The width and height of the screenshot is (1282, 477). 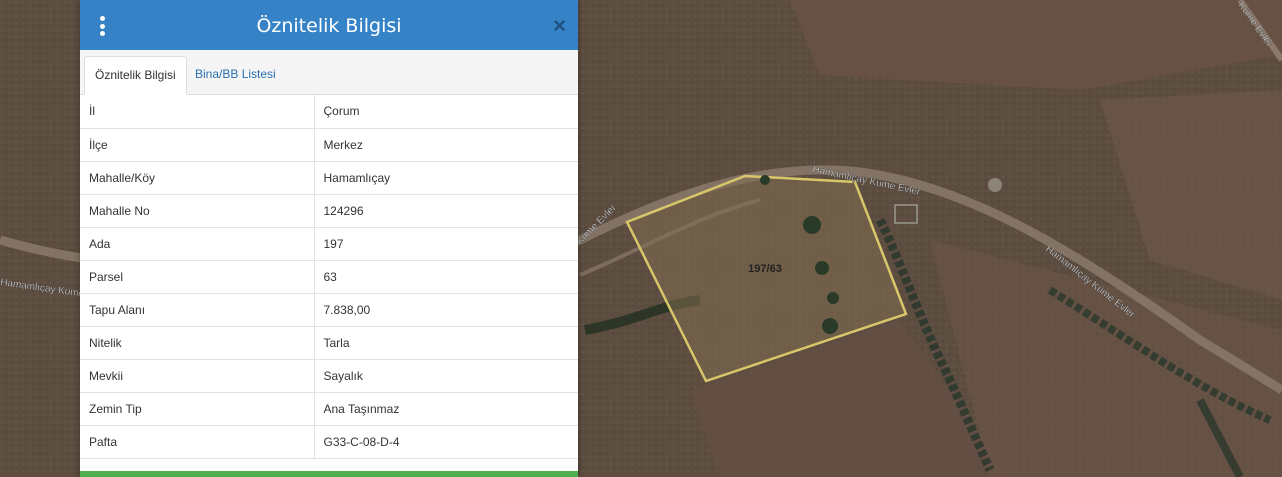 I want to click on attribute-key: Mahalle No, so click(x=197, y=211).